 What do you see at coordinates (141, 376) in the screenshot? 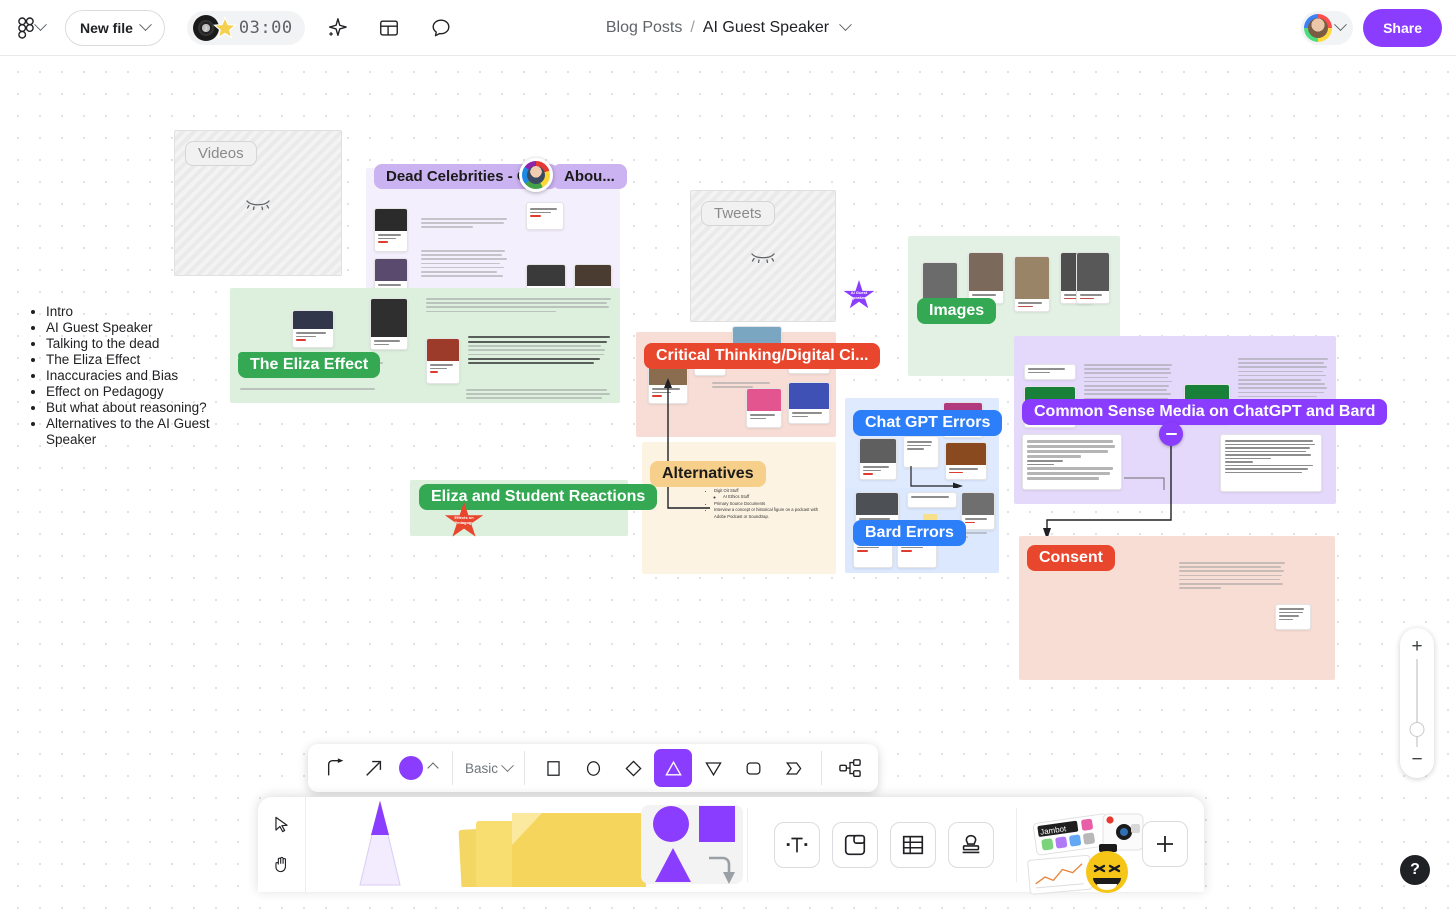
I see `outline-item: Inaccuracies and Bias` at bounding box center [141, 376].